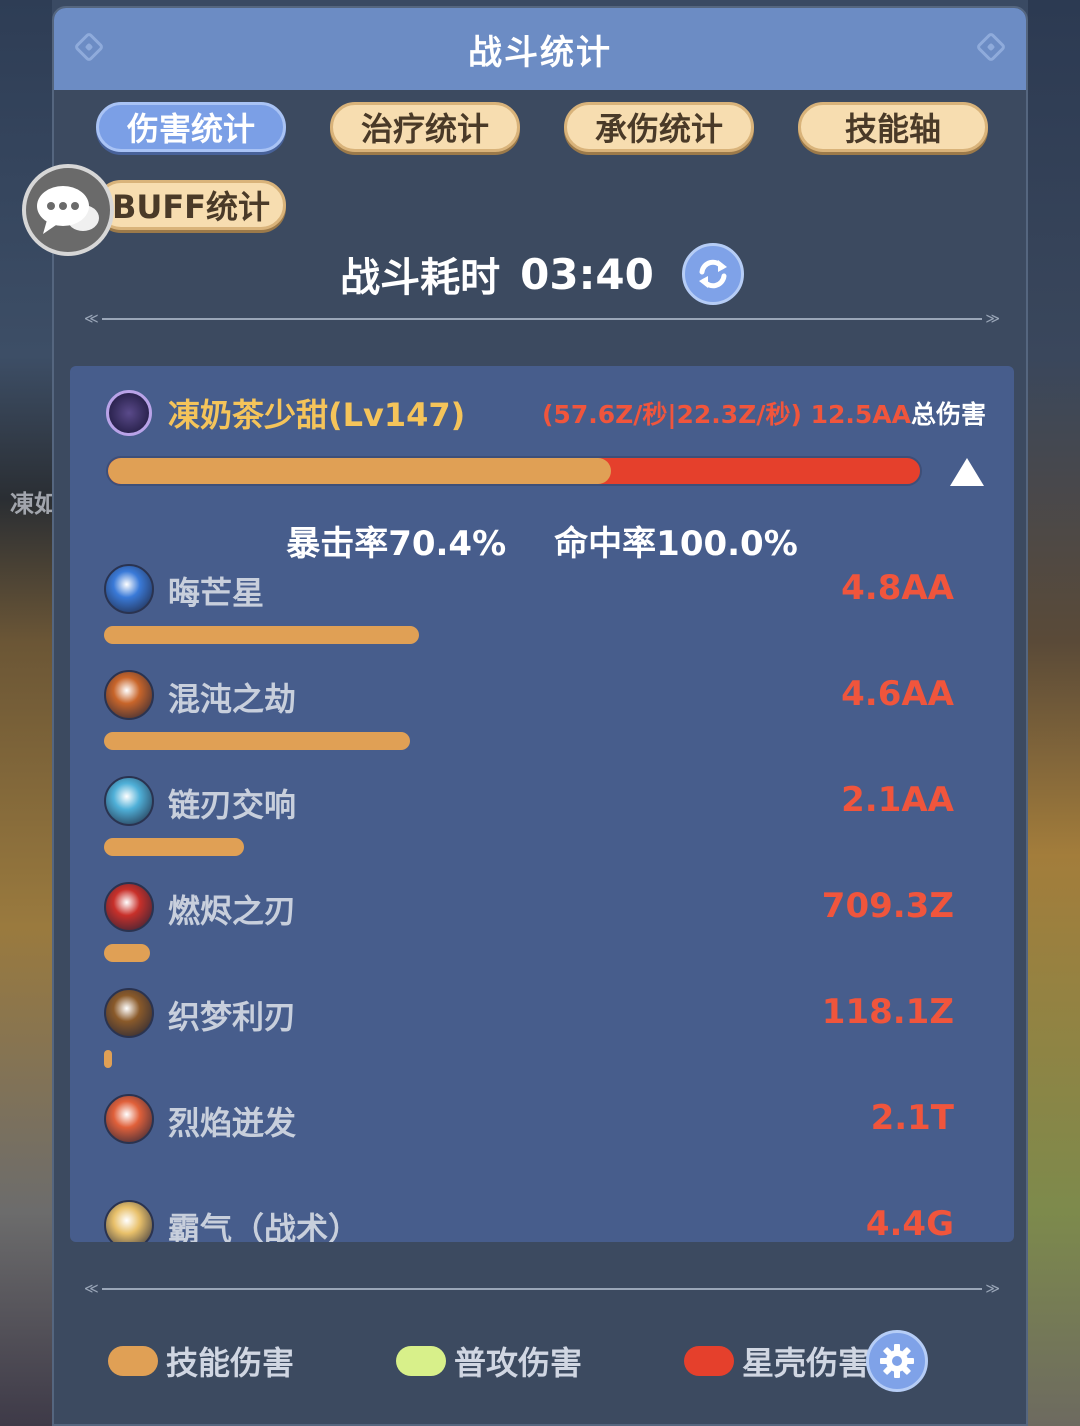 Image resolution: width=1080 pixels, height=1426 pixels. I want to click on chaos-skill-icon, so click(129, 695).